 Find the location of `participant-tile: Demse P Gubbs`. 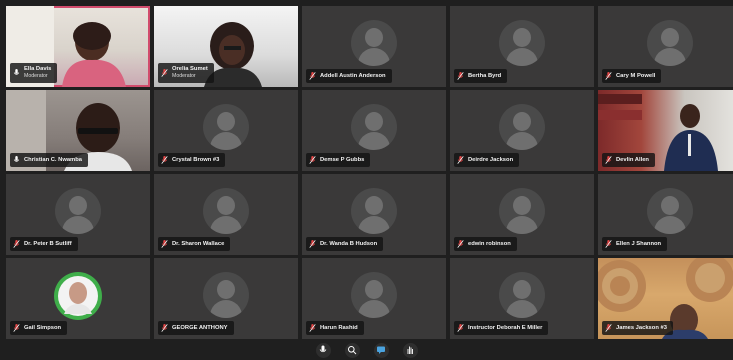

participant-tile: Demse P Gubbs is located at coordinates (374, 130).